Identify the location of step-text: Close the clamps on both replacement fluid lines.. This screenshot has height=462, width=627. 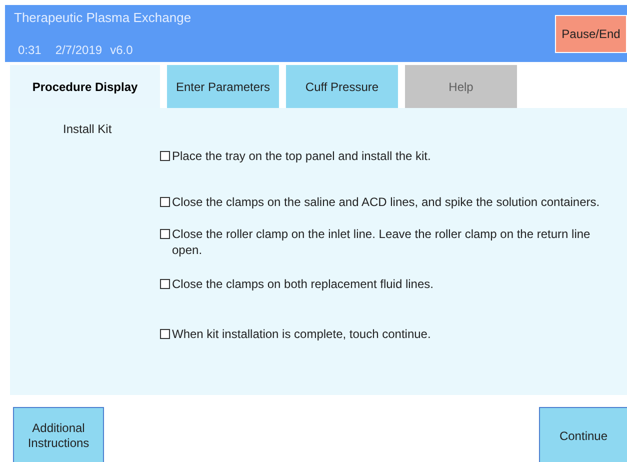
(303, 284).